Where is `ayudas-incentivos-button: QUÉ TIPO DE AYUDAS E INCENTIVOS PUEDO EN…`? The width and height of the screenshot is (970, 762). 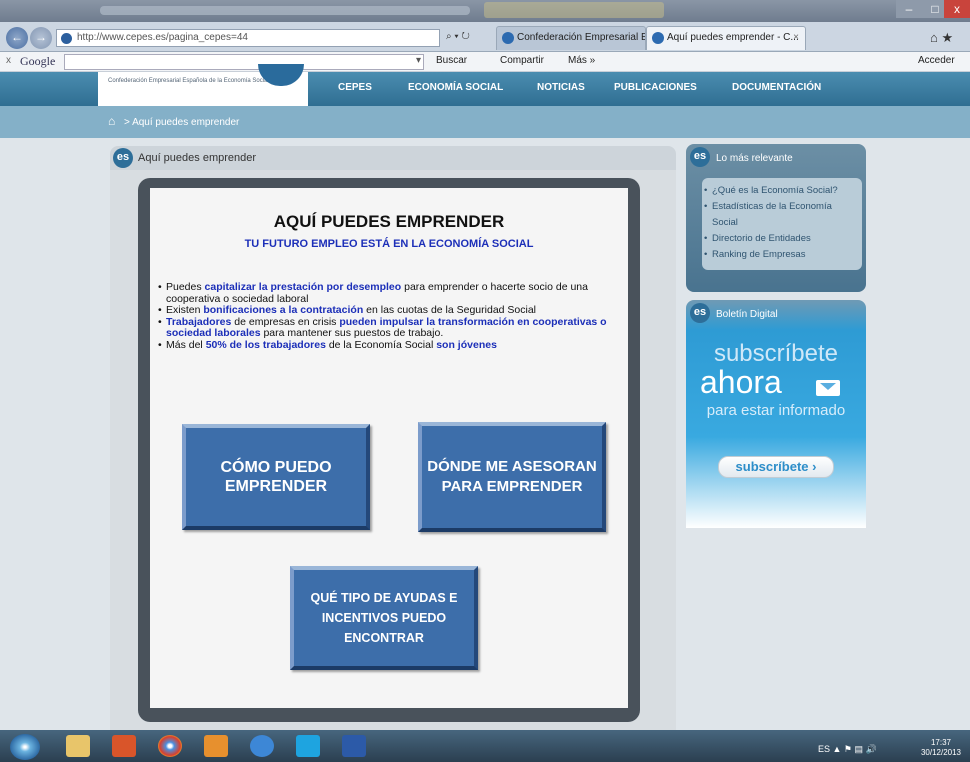 ayudas-incentivos-button: QUÉ TIPO DE AYUDAS E INCENTIVOS PUEDO EN… is located at coordinates (384, 618).